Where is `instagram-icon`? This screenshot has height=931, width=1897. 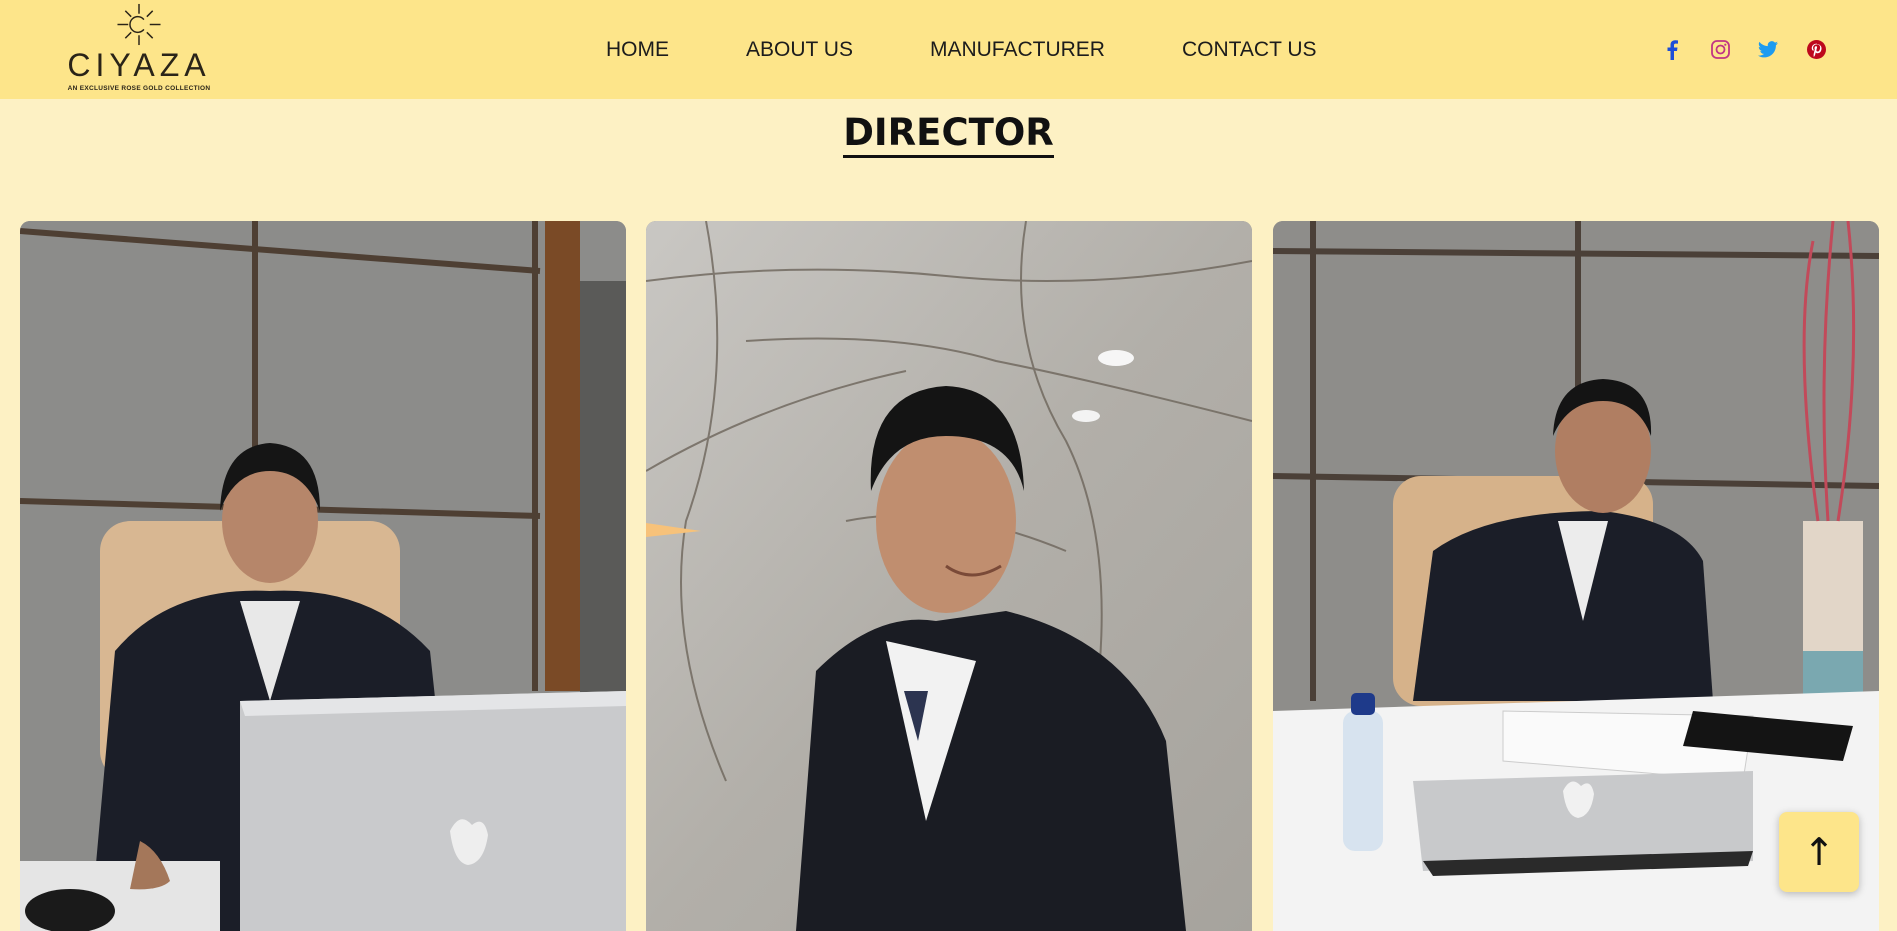 instagram-icon is located at coordinates (1720, 50).